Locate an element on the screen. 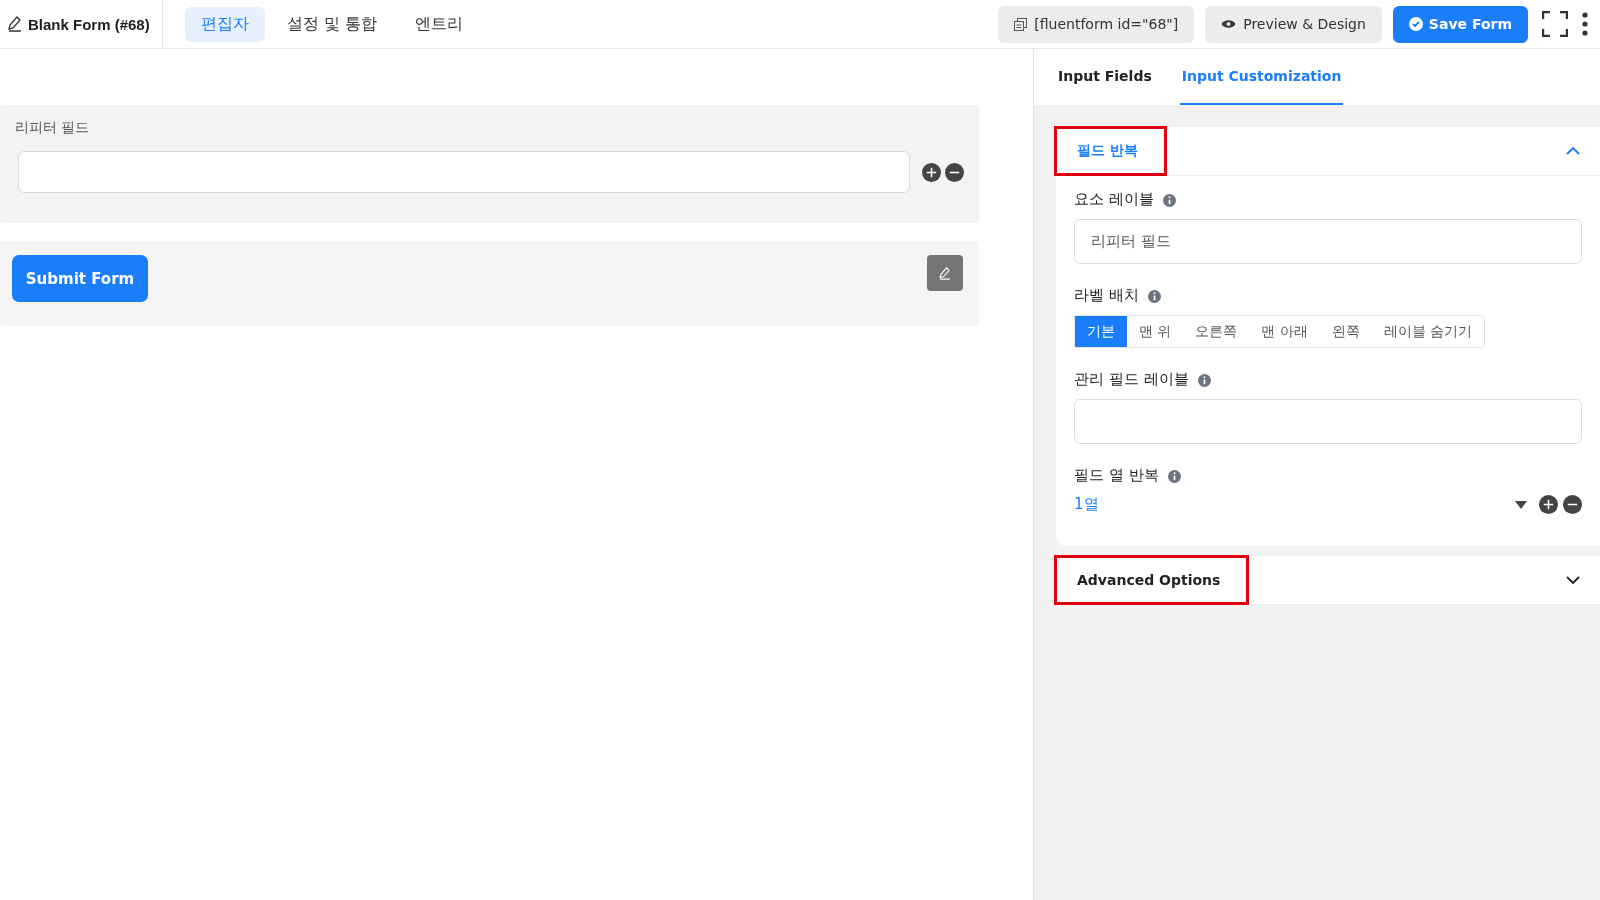 The width and height of the screenshot is (1600, 900). panel-tab: Input Customization is located at coordinates (1261, 77).